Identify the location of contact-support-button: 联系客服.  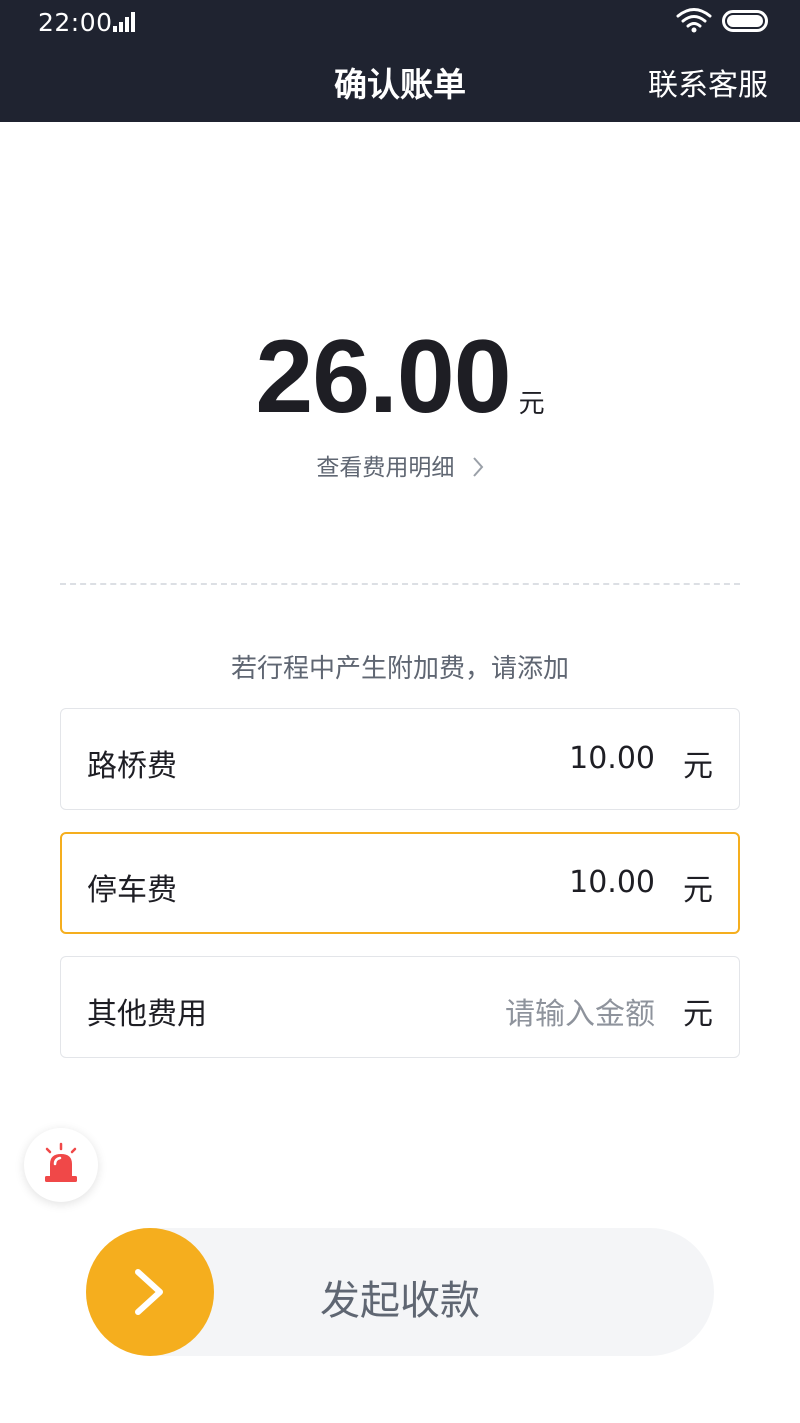
(708, 82).